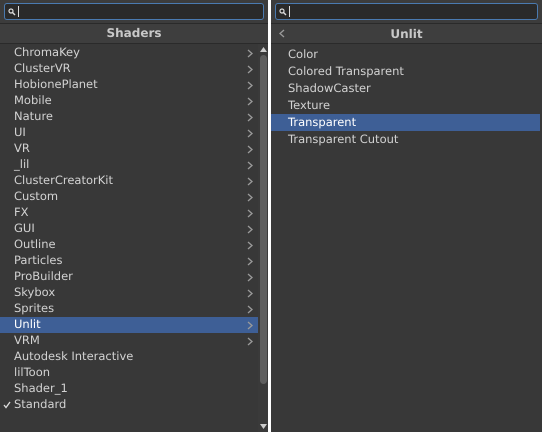  What do you see at coordinates (405, 88) in the screenshot?
I see `menu-item: ShadowCaster` at bounding box center [405, 88].